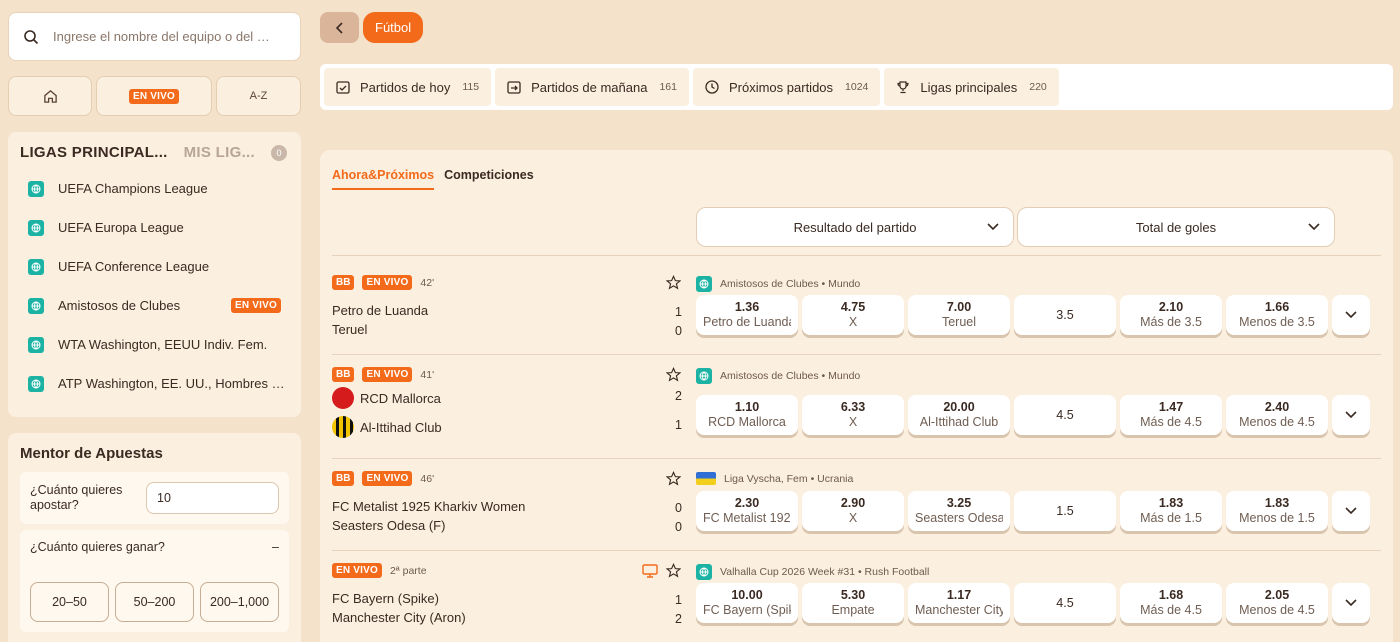 The height and width of the screenshot is (642, 1400). What do you see at coordinates (853, 415) in the screenshot?
I see `odds-button: 6.33 X` at bounding box center [853, 415].